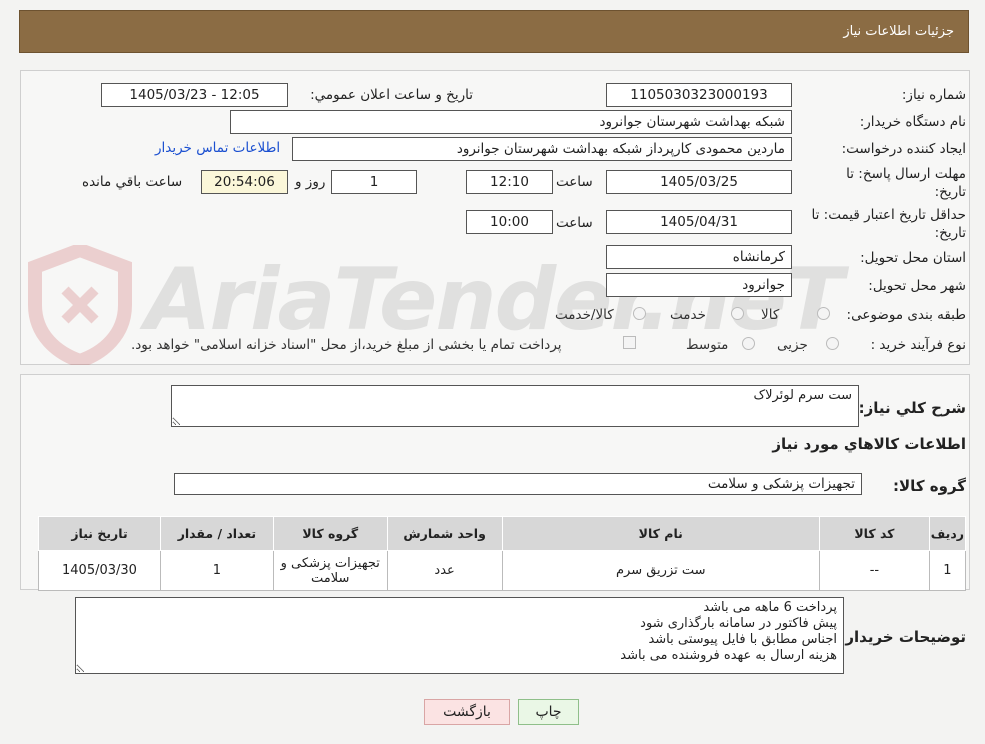  What do you see at coordinates (330, 570) in the screenshot?
I see `cell-goods-group: تجهیزات پزشکی و سلامت` at bounding box center [330, 570].